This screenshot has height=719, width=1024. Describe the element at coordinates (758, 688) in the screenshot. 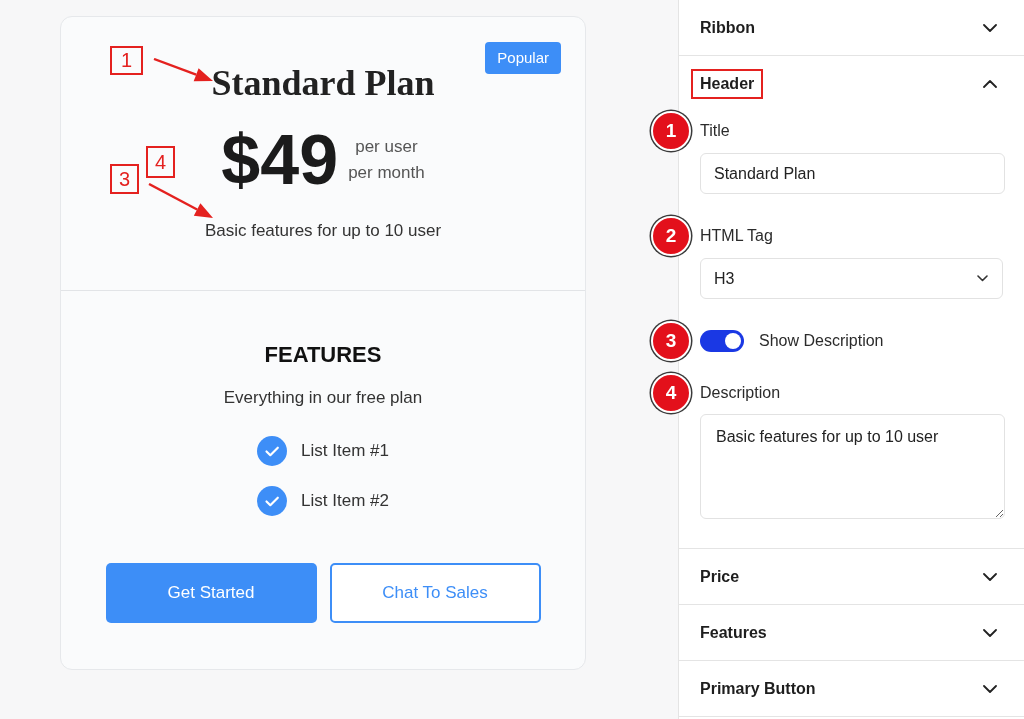

I see `section-title: Primary Button` at that location.